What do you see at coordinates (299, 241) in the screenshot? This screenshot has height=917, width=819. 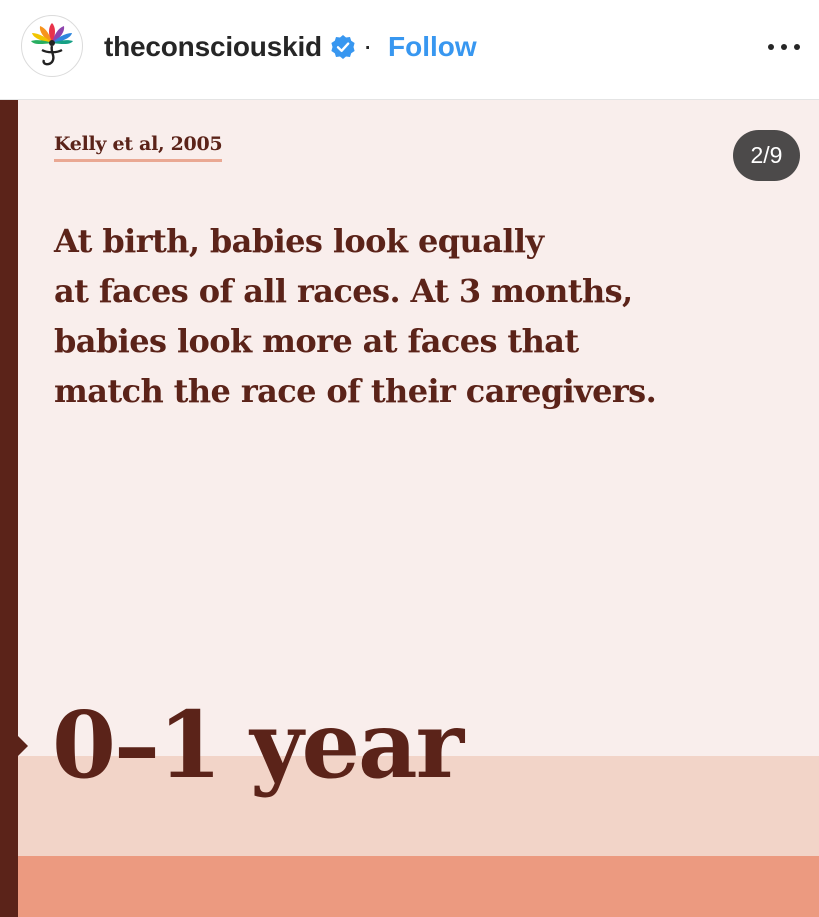 I see `body-line: At birth, babies look equally` at bounding box center [299, 241].